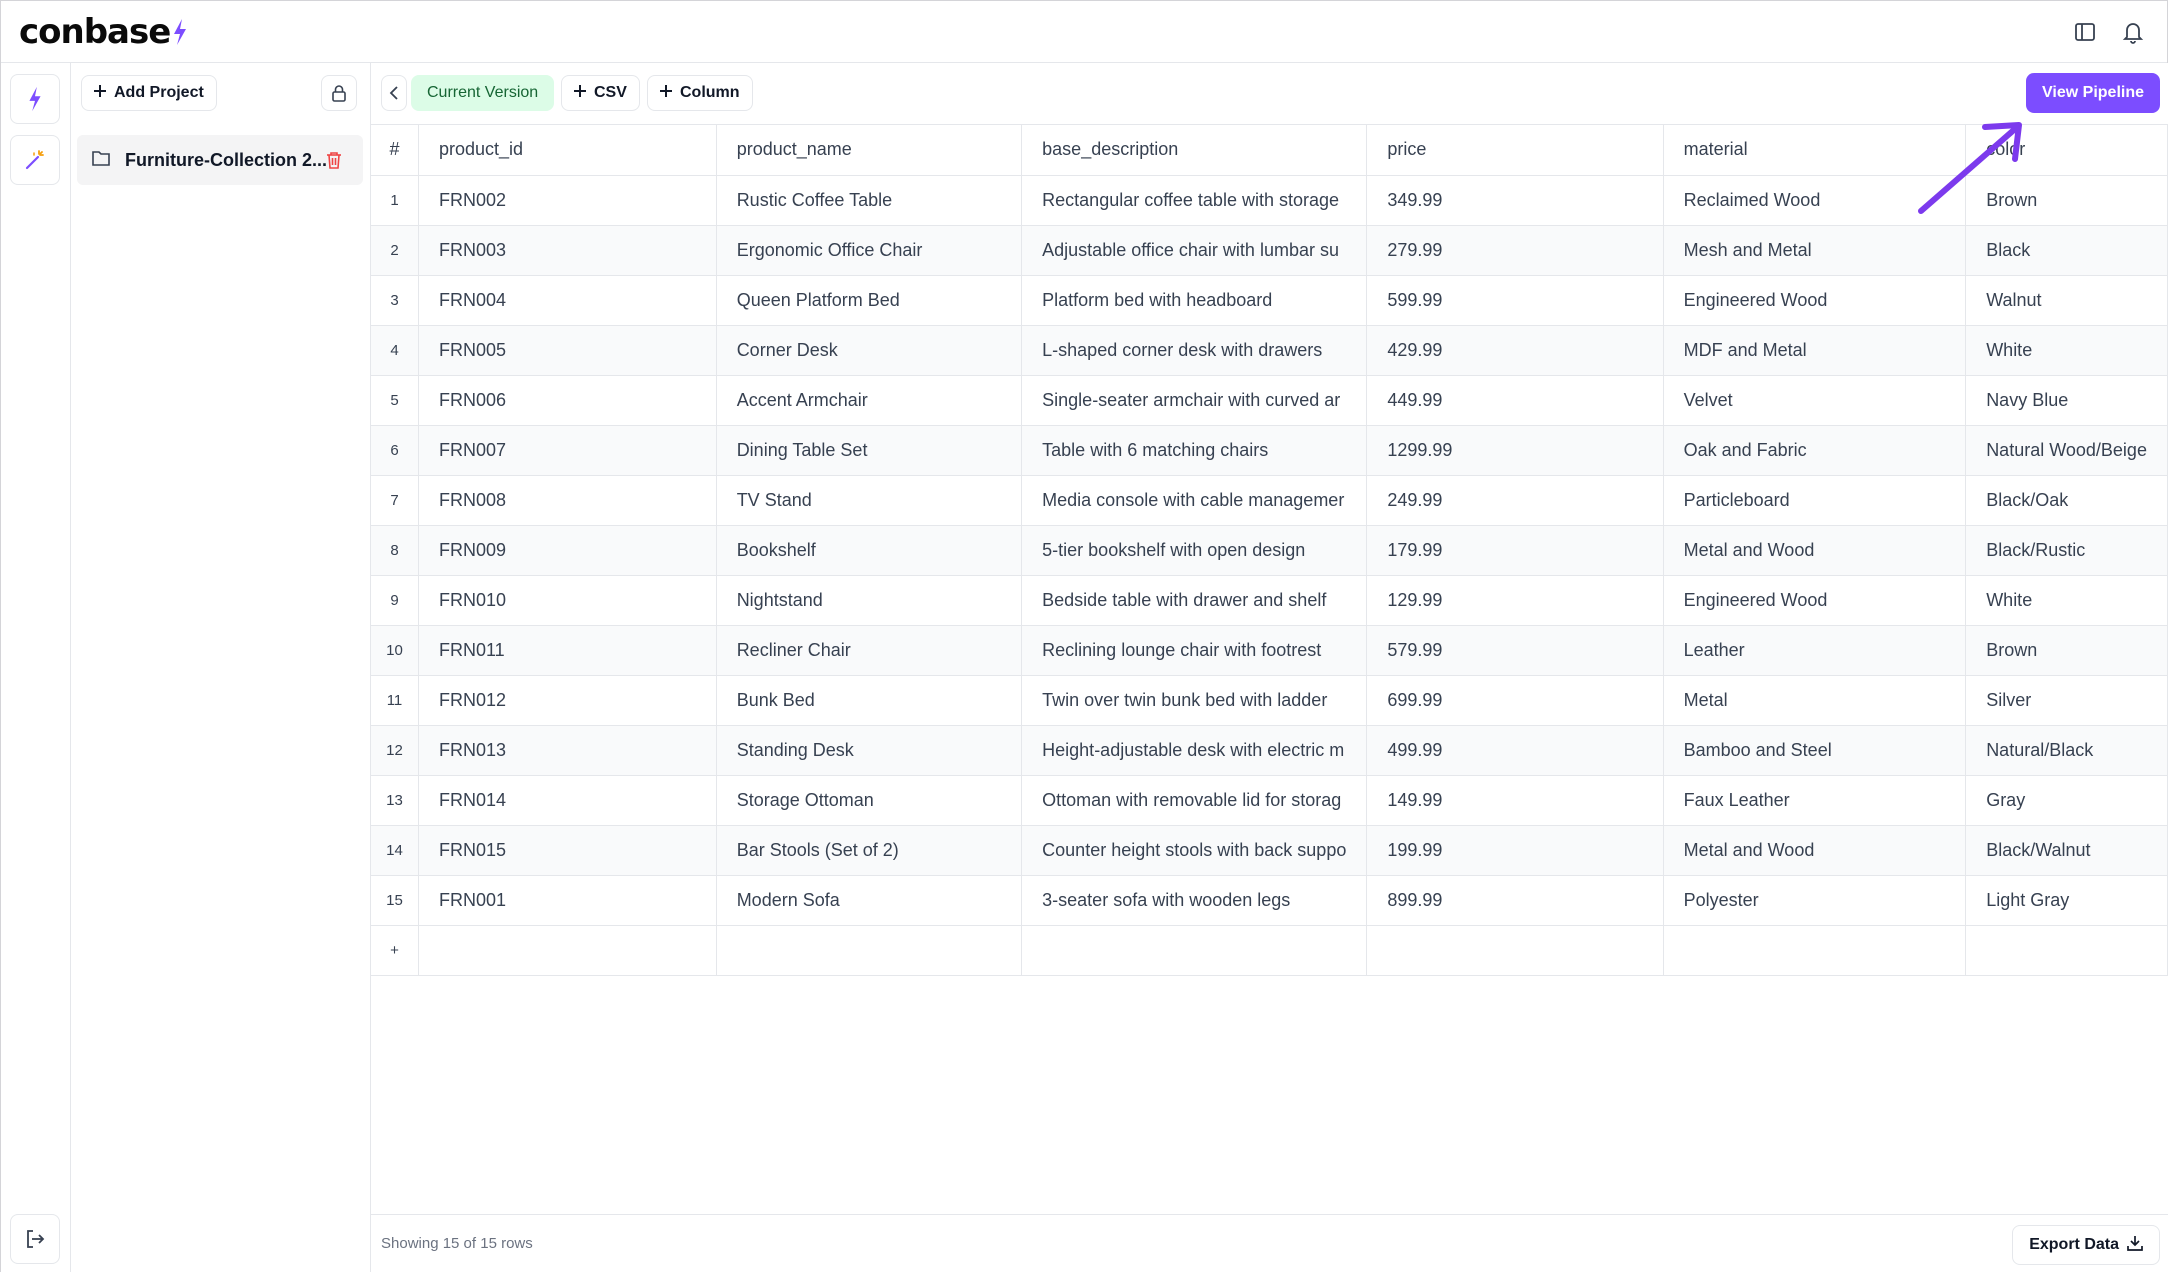 This screenshot has width=2168, height=1272. I want to click on table-cell: Bar Stools (Set of 2), so click(869, 850).